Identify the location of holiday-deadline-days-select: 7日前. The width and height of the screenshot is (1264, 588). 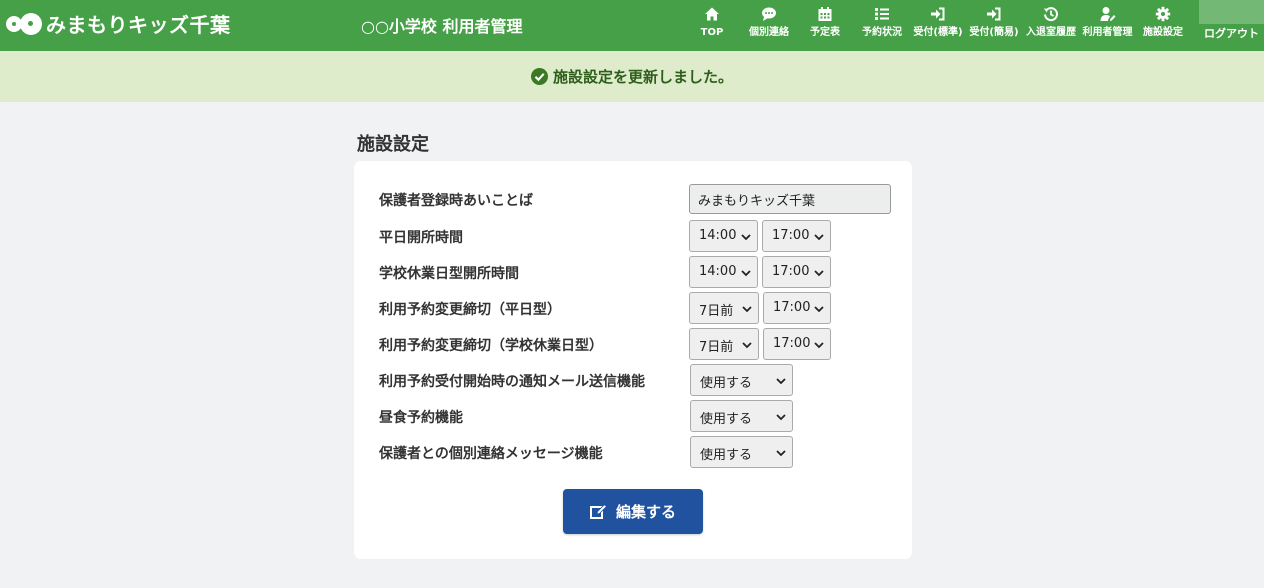
(724, 344).